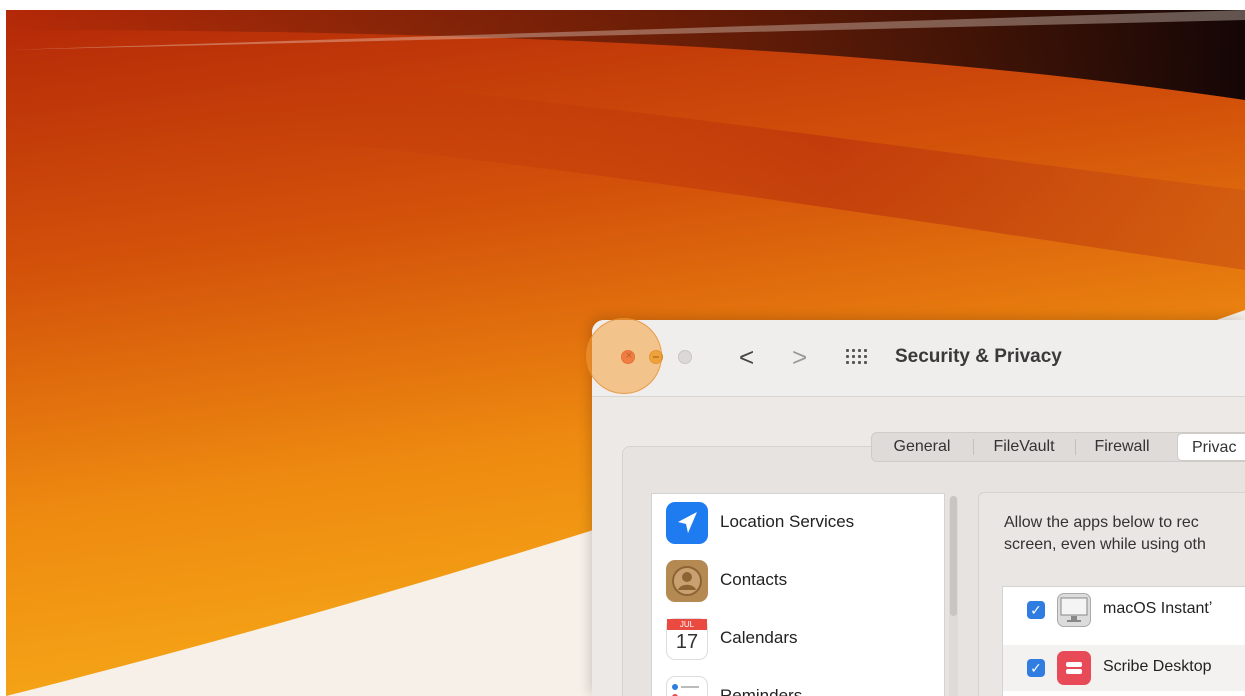 This screenshot has height=696, width=1245. I want to click on contacts-icon, so click(687, 581).